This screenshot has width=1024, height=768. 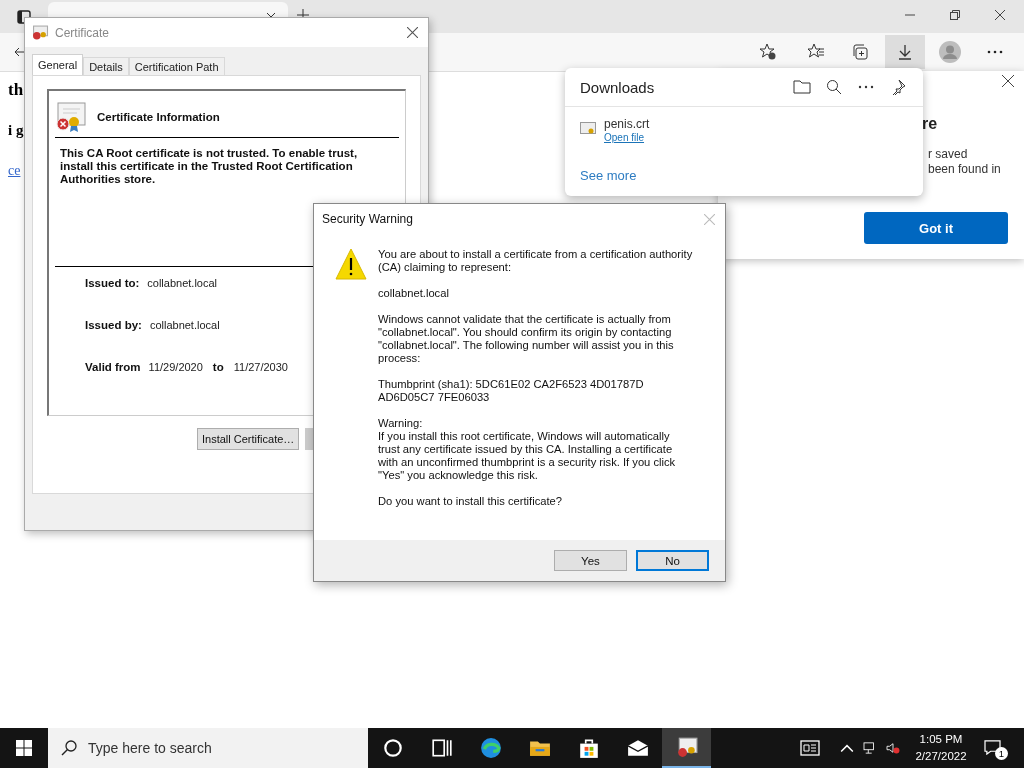 What do you see at coordinates (16, 130) in the screenshot?
I see `page-text: i g` at bounding box center [16, 130].